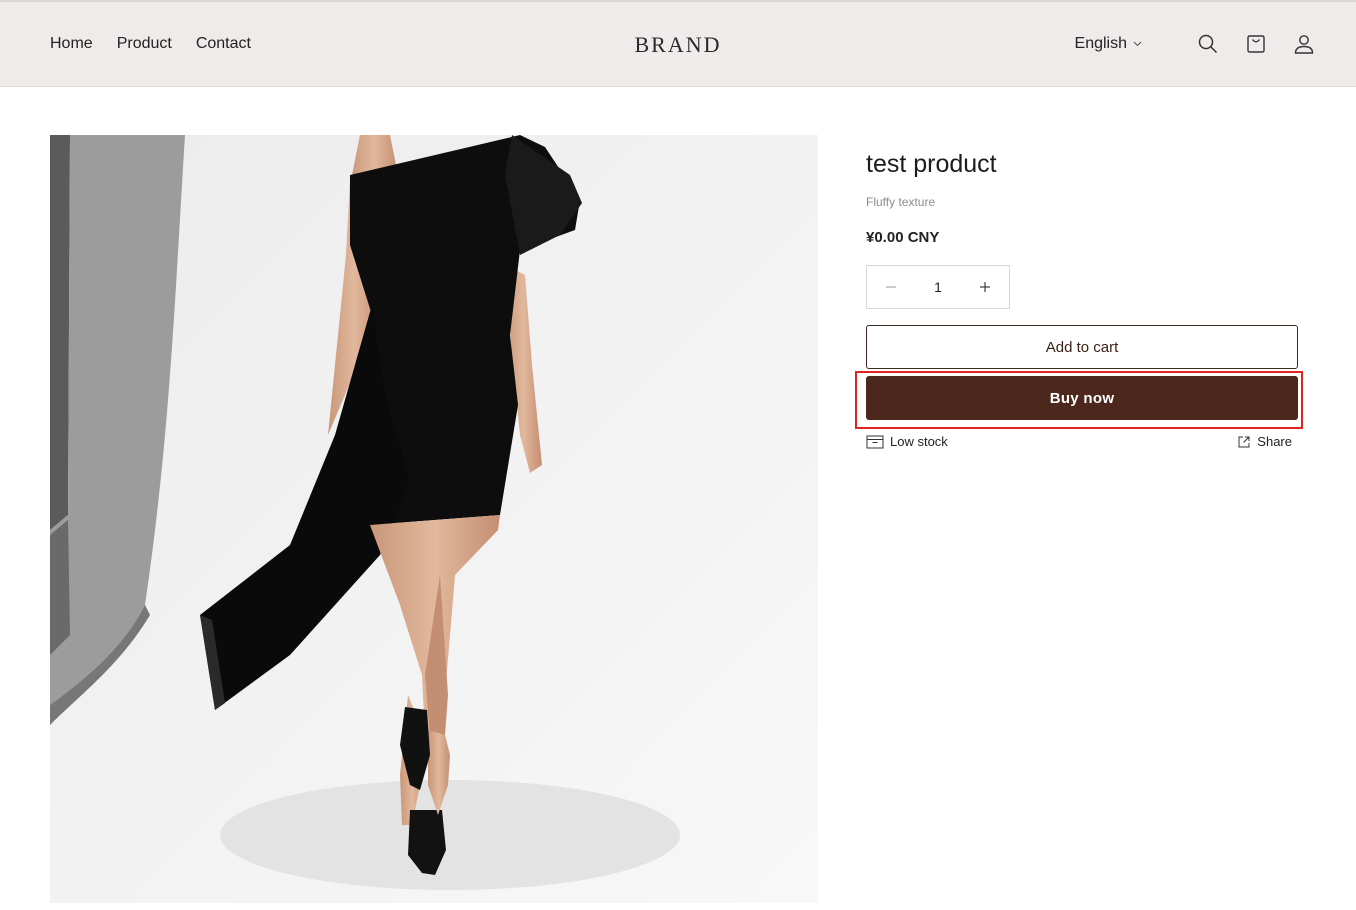 This screenshot has height=910, width=1356. I want to click on quantity-input: 1, so click(938, 287).